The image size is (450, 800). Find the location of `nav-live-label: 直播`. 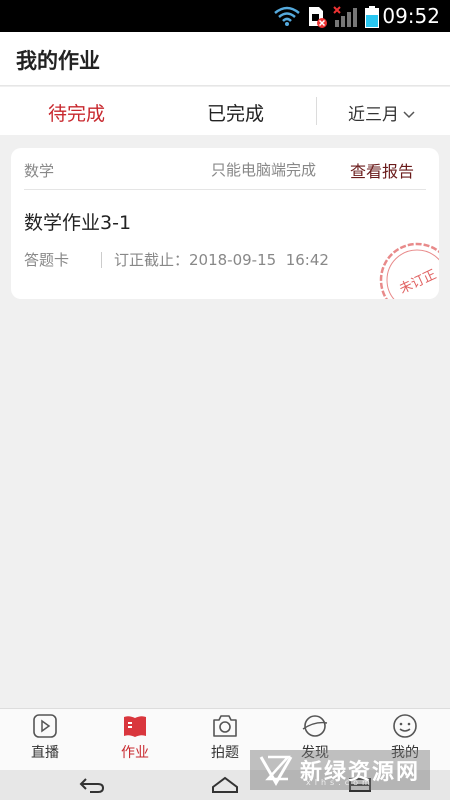

nav-live-label: 直播 is located at coordinates (45, 753).